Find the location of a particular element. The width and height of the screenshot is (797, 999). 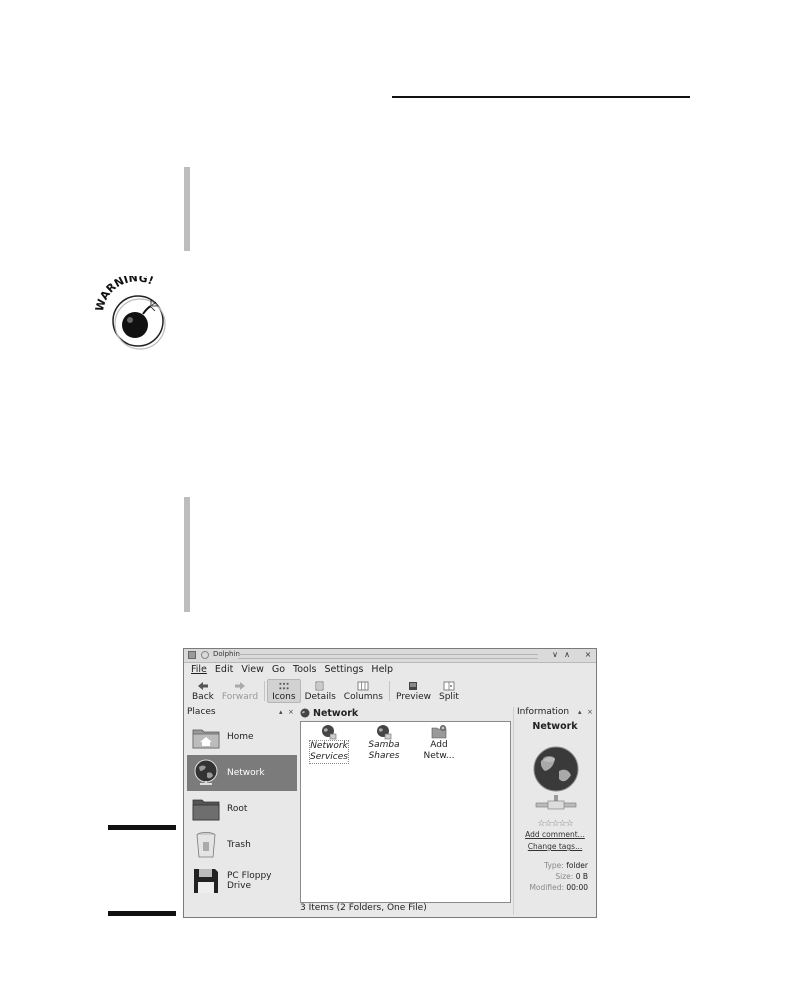

place-label: Home is located at coordinates (240, 737).